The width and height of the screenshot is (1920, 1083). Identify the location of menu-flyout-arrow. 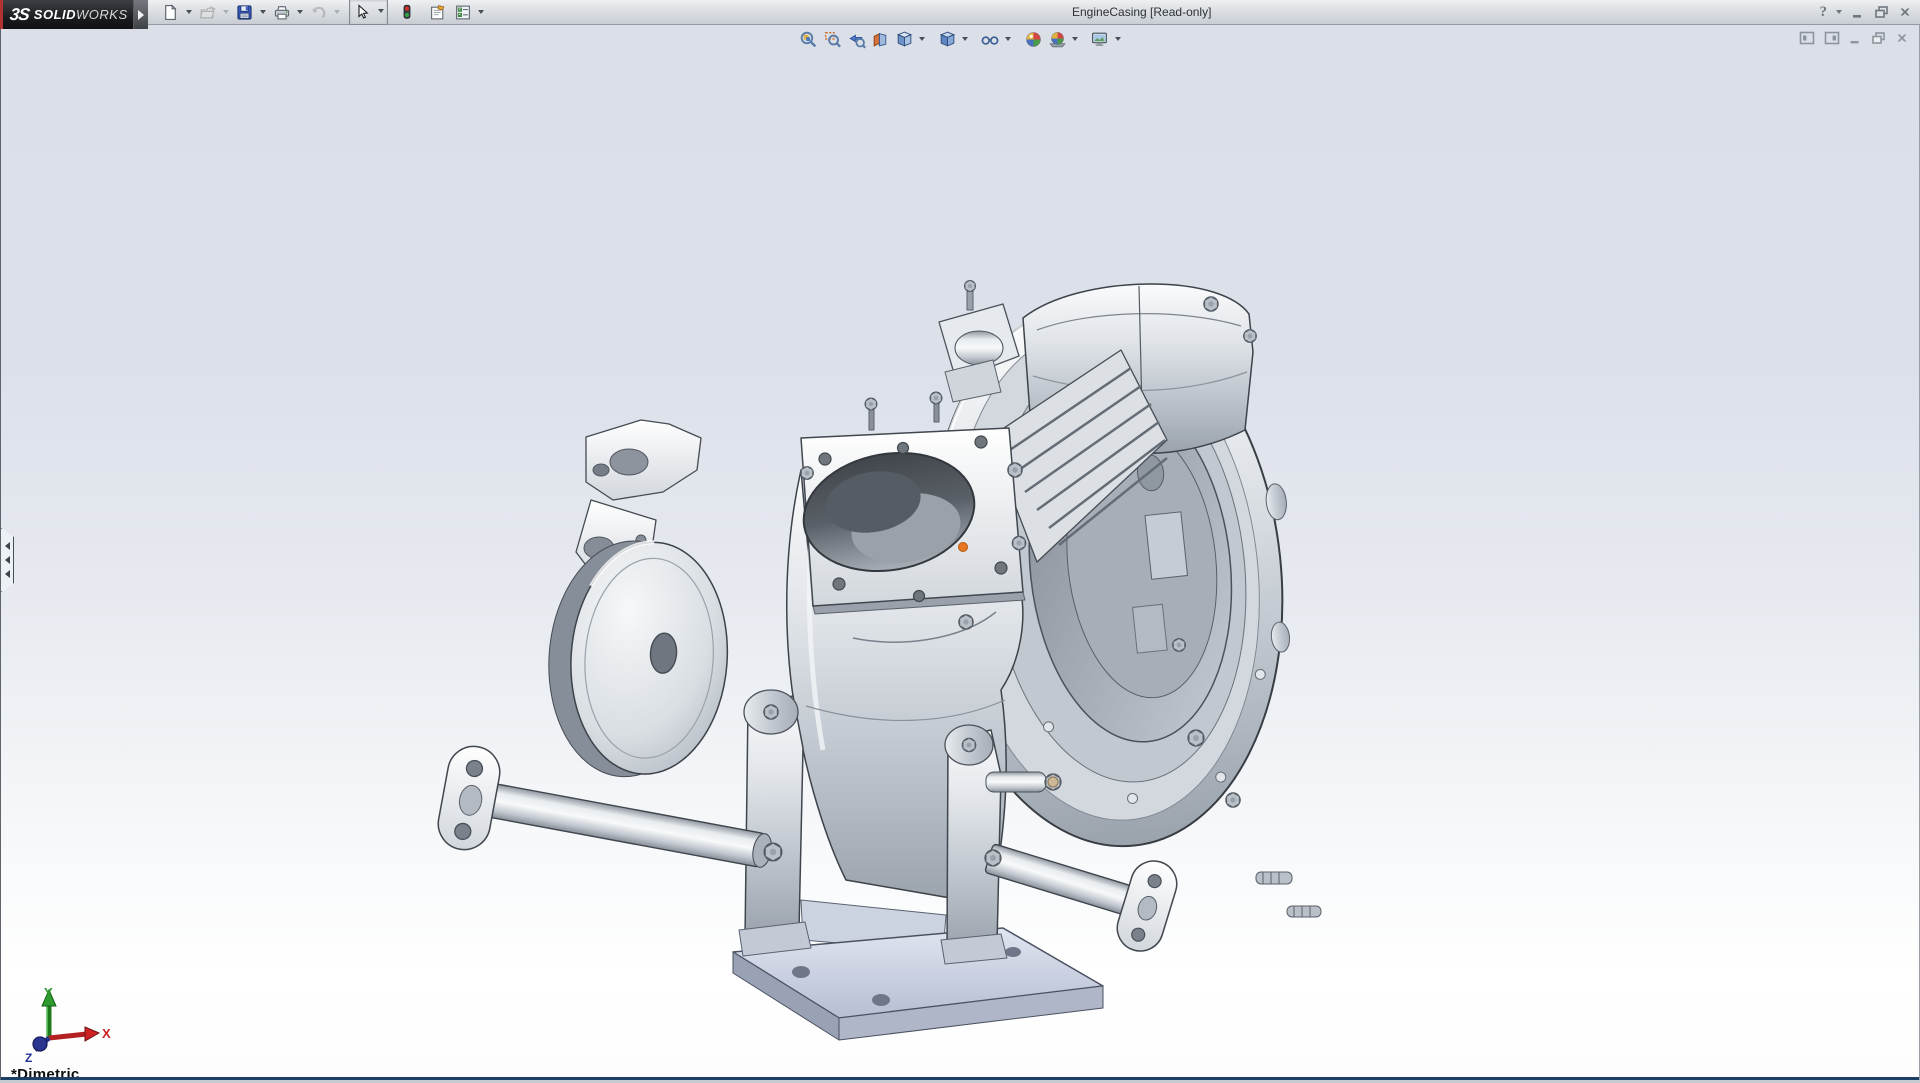
(140, 14).